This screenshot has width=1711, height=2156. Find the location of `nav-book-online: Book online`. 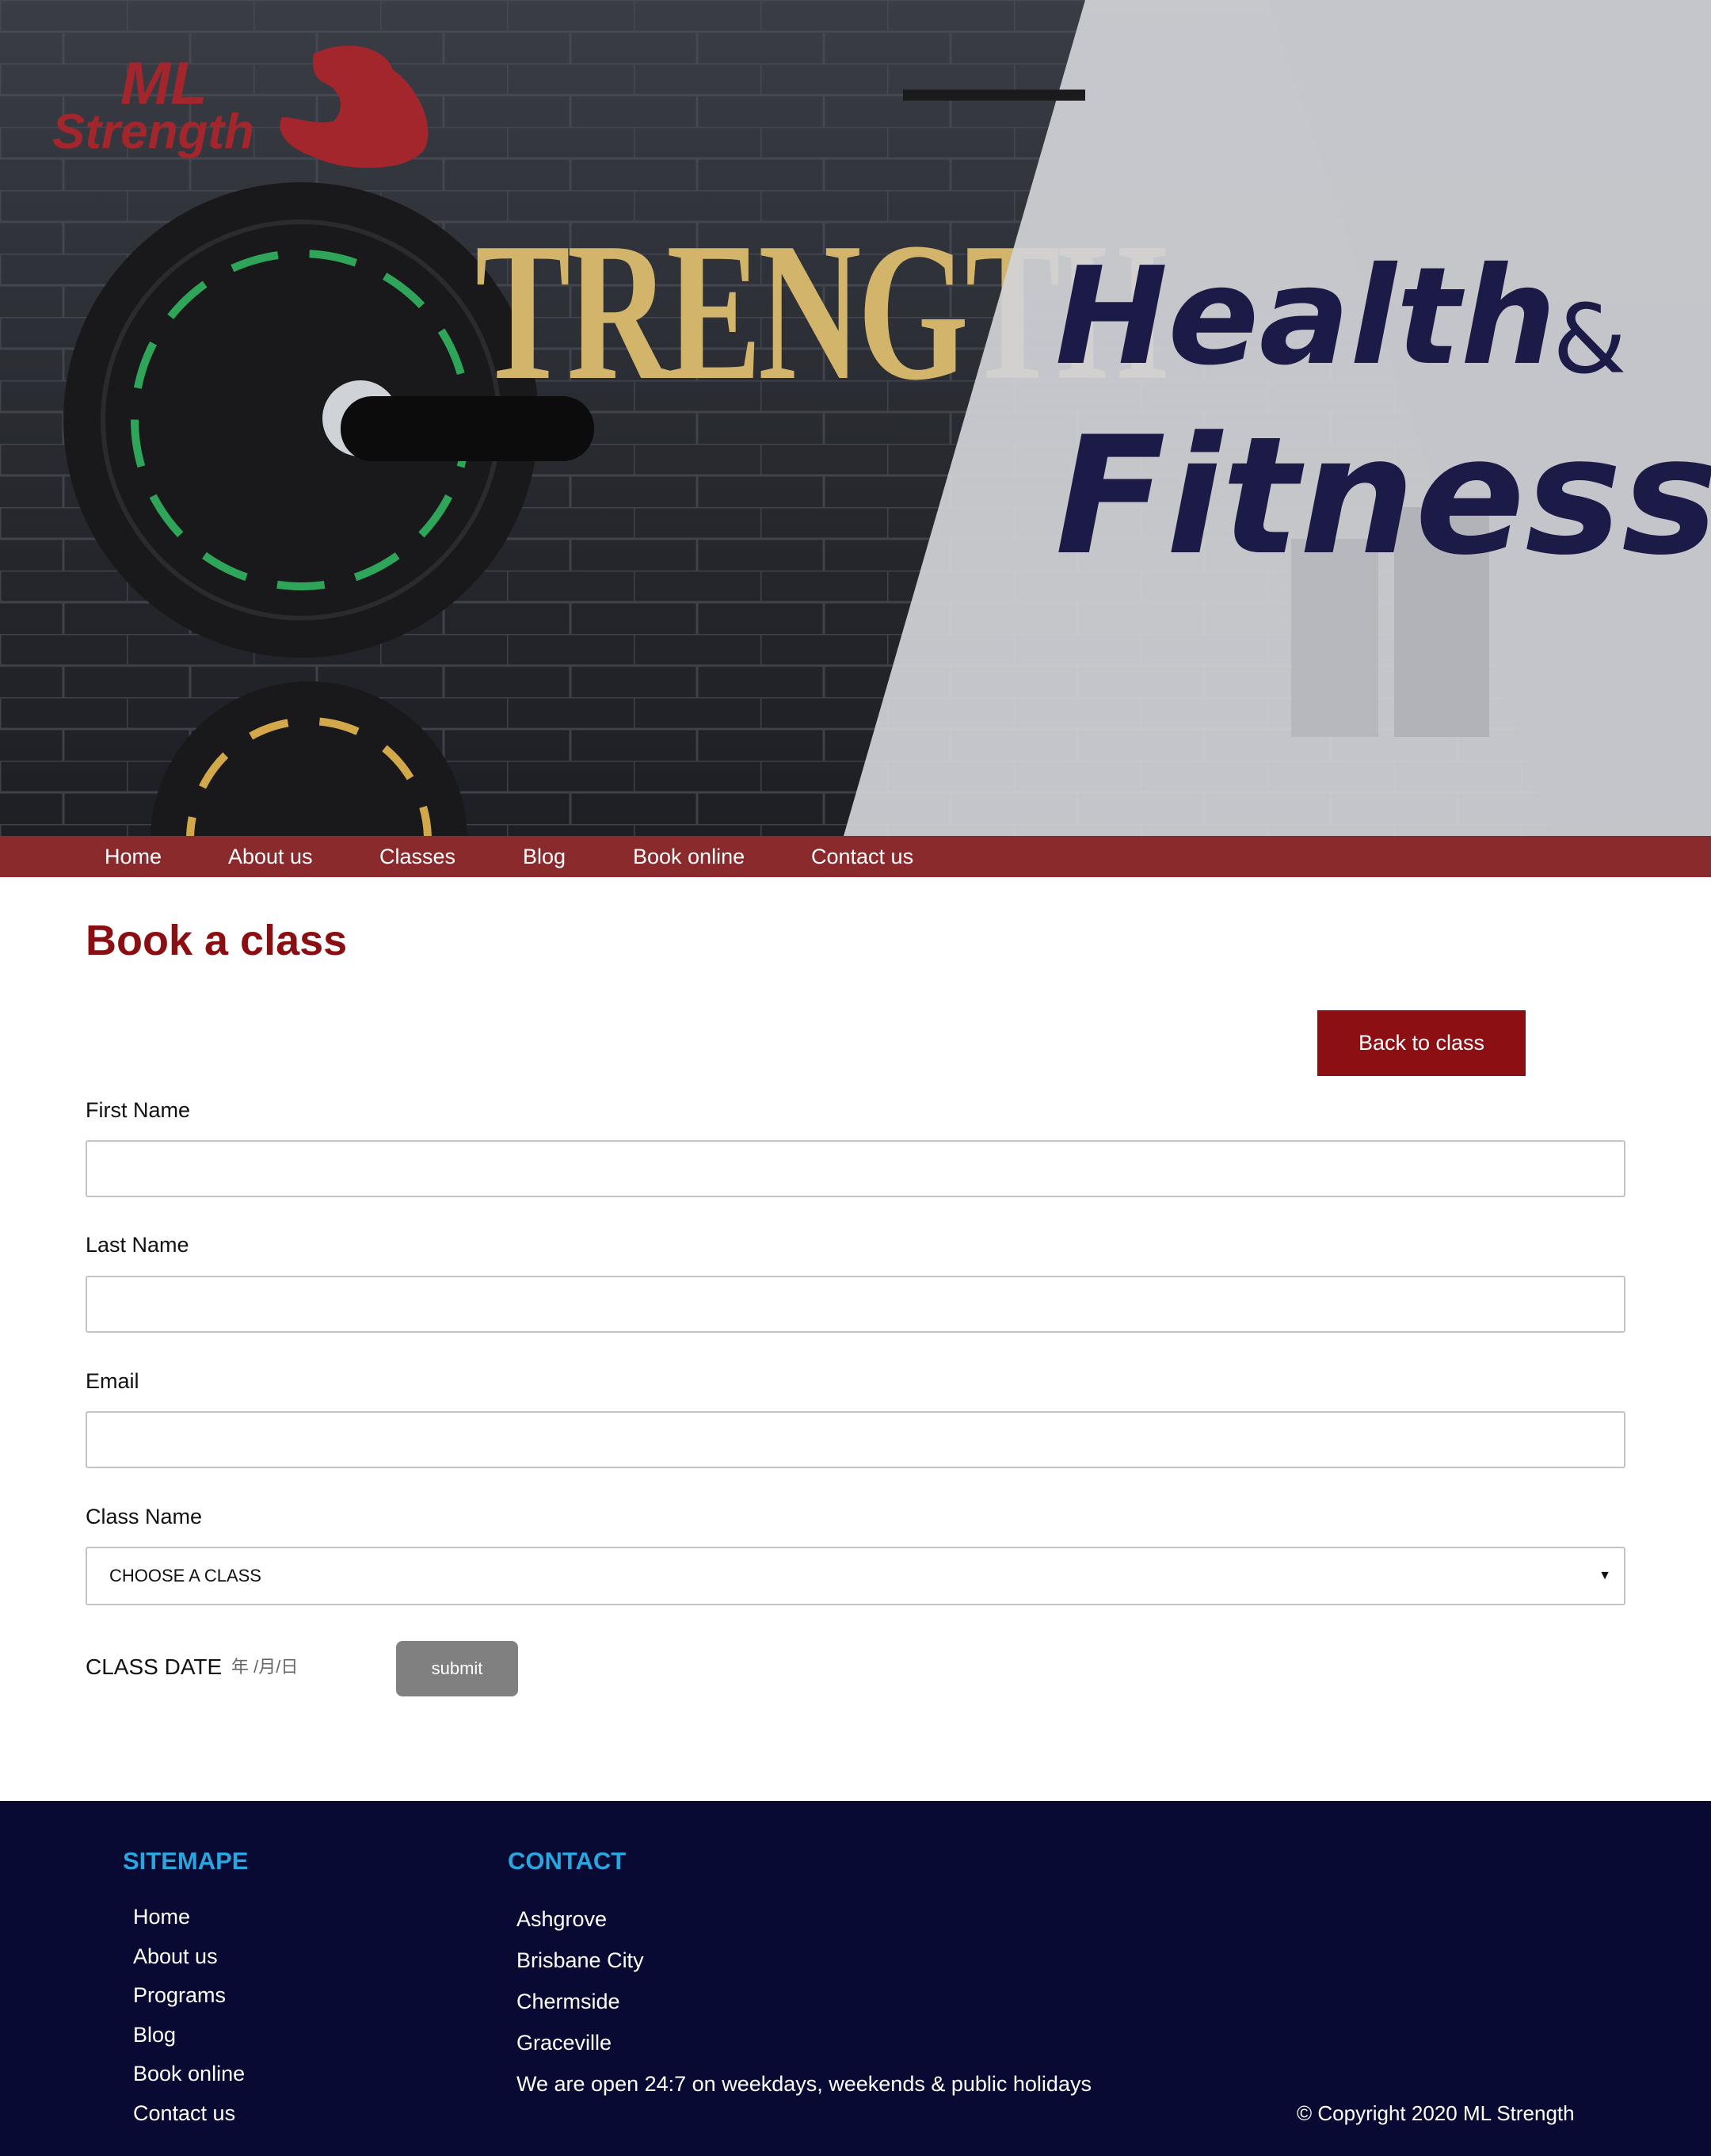

nav-book-online: Book online is located at coordinates (689, 857).